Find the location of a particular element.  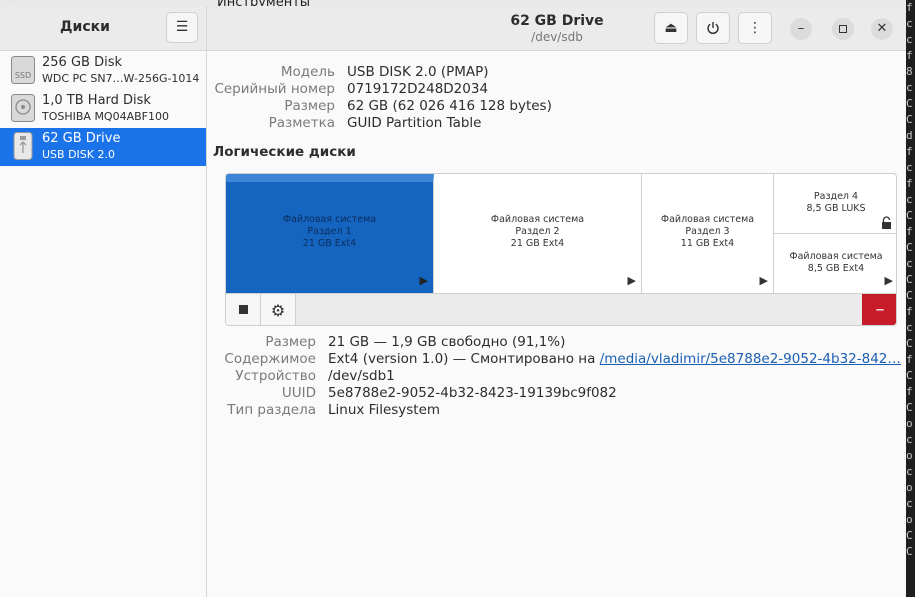

property-value: /dev/sdb1 is located at coordinates (361, 376).